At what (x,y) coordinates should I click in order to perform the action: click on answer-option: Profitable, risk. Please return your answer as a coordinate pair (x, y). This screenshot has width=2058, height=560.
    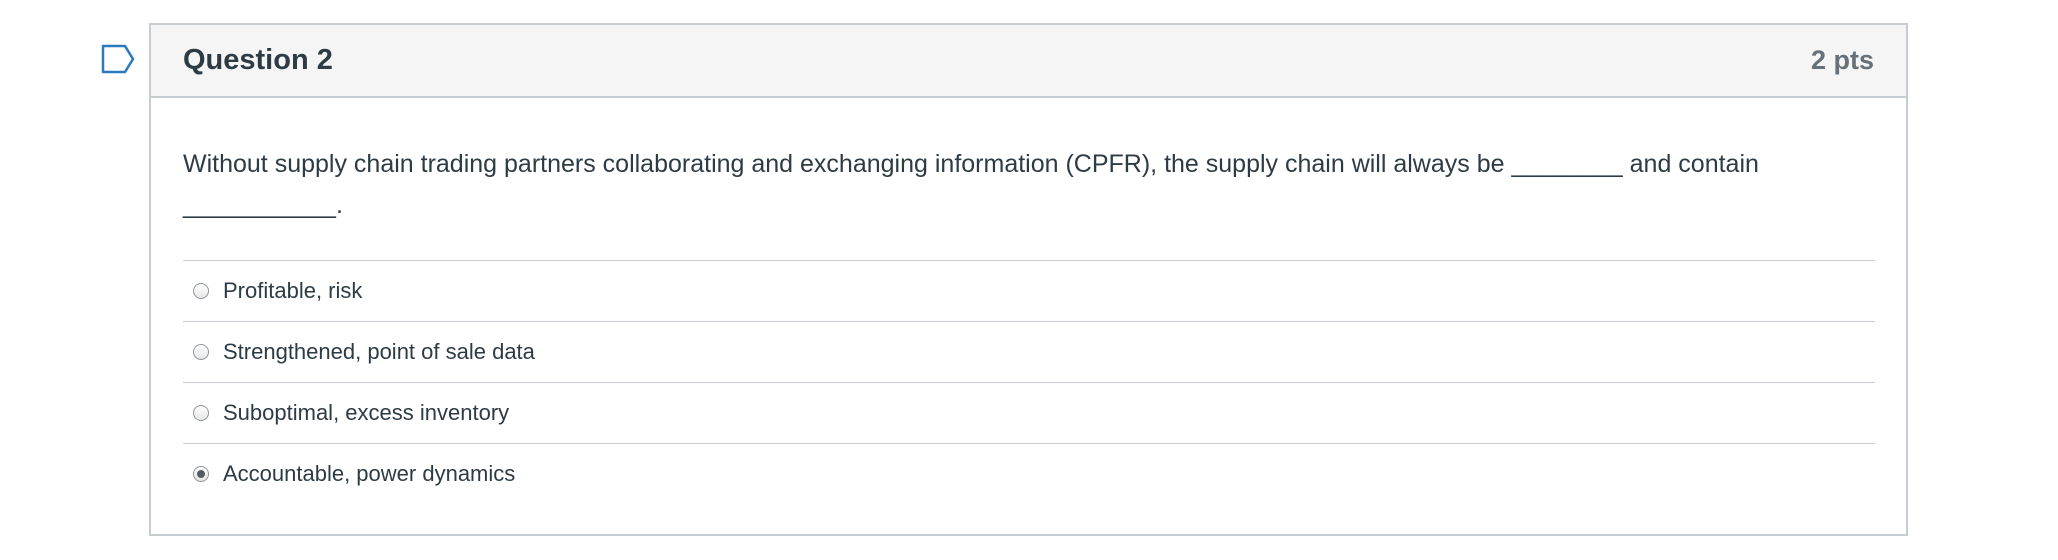
    Looking at the image, I should click on (1029, 290).